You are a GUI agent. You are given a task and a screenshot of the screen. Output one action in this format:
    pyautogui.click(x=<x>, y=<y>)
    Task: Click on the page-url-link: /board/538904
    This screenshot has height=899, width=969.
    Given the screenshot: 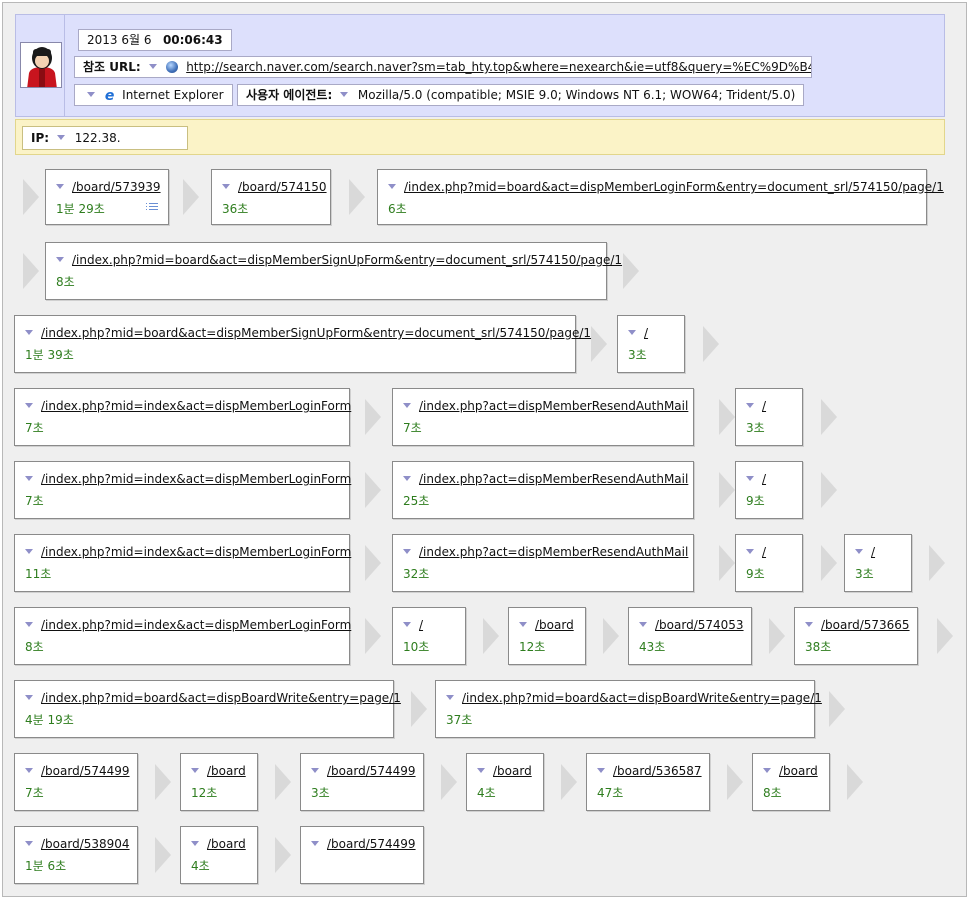 What is the action you would take?
    pyautogui.click(x=77, y=844)
    